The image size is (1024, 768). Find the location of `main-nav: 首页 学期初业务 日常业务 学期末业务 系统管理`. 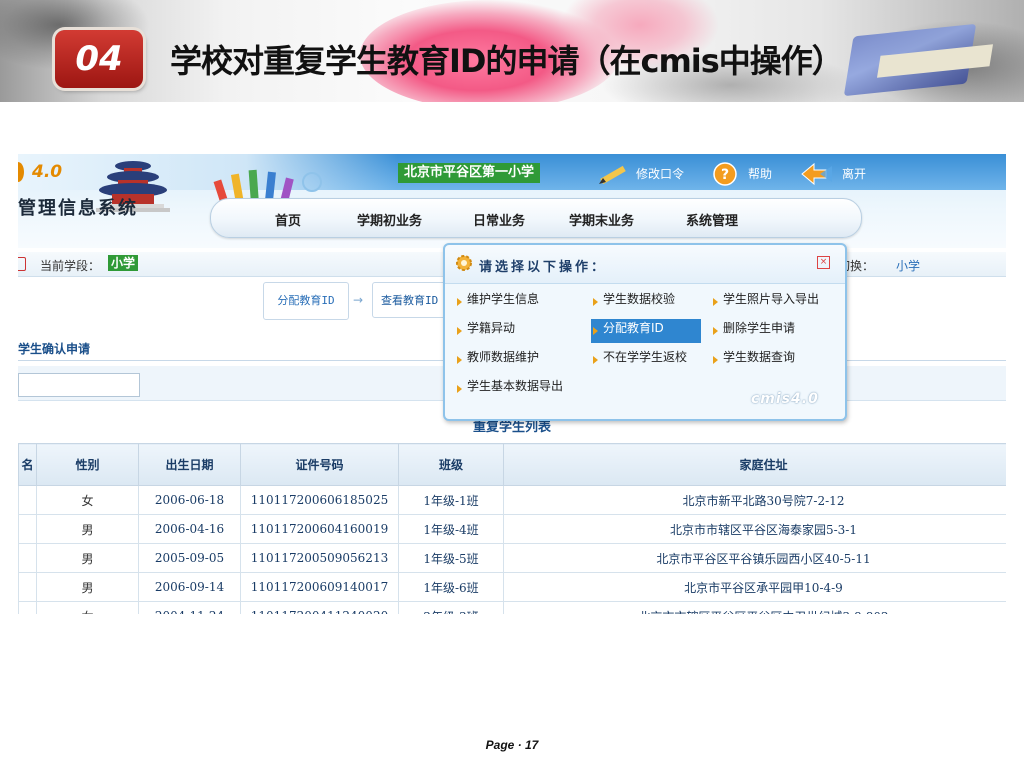

main-nav: 首页 学期初业务 日常业务 学期末业务 系统管理 is located at coordinates (536, 218).